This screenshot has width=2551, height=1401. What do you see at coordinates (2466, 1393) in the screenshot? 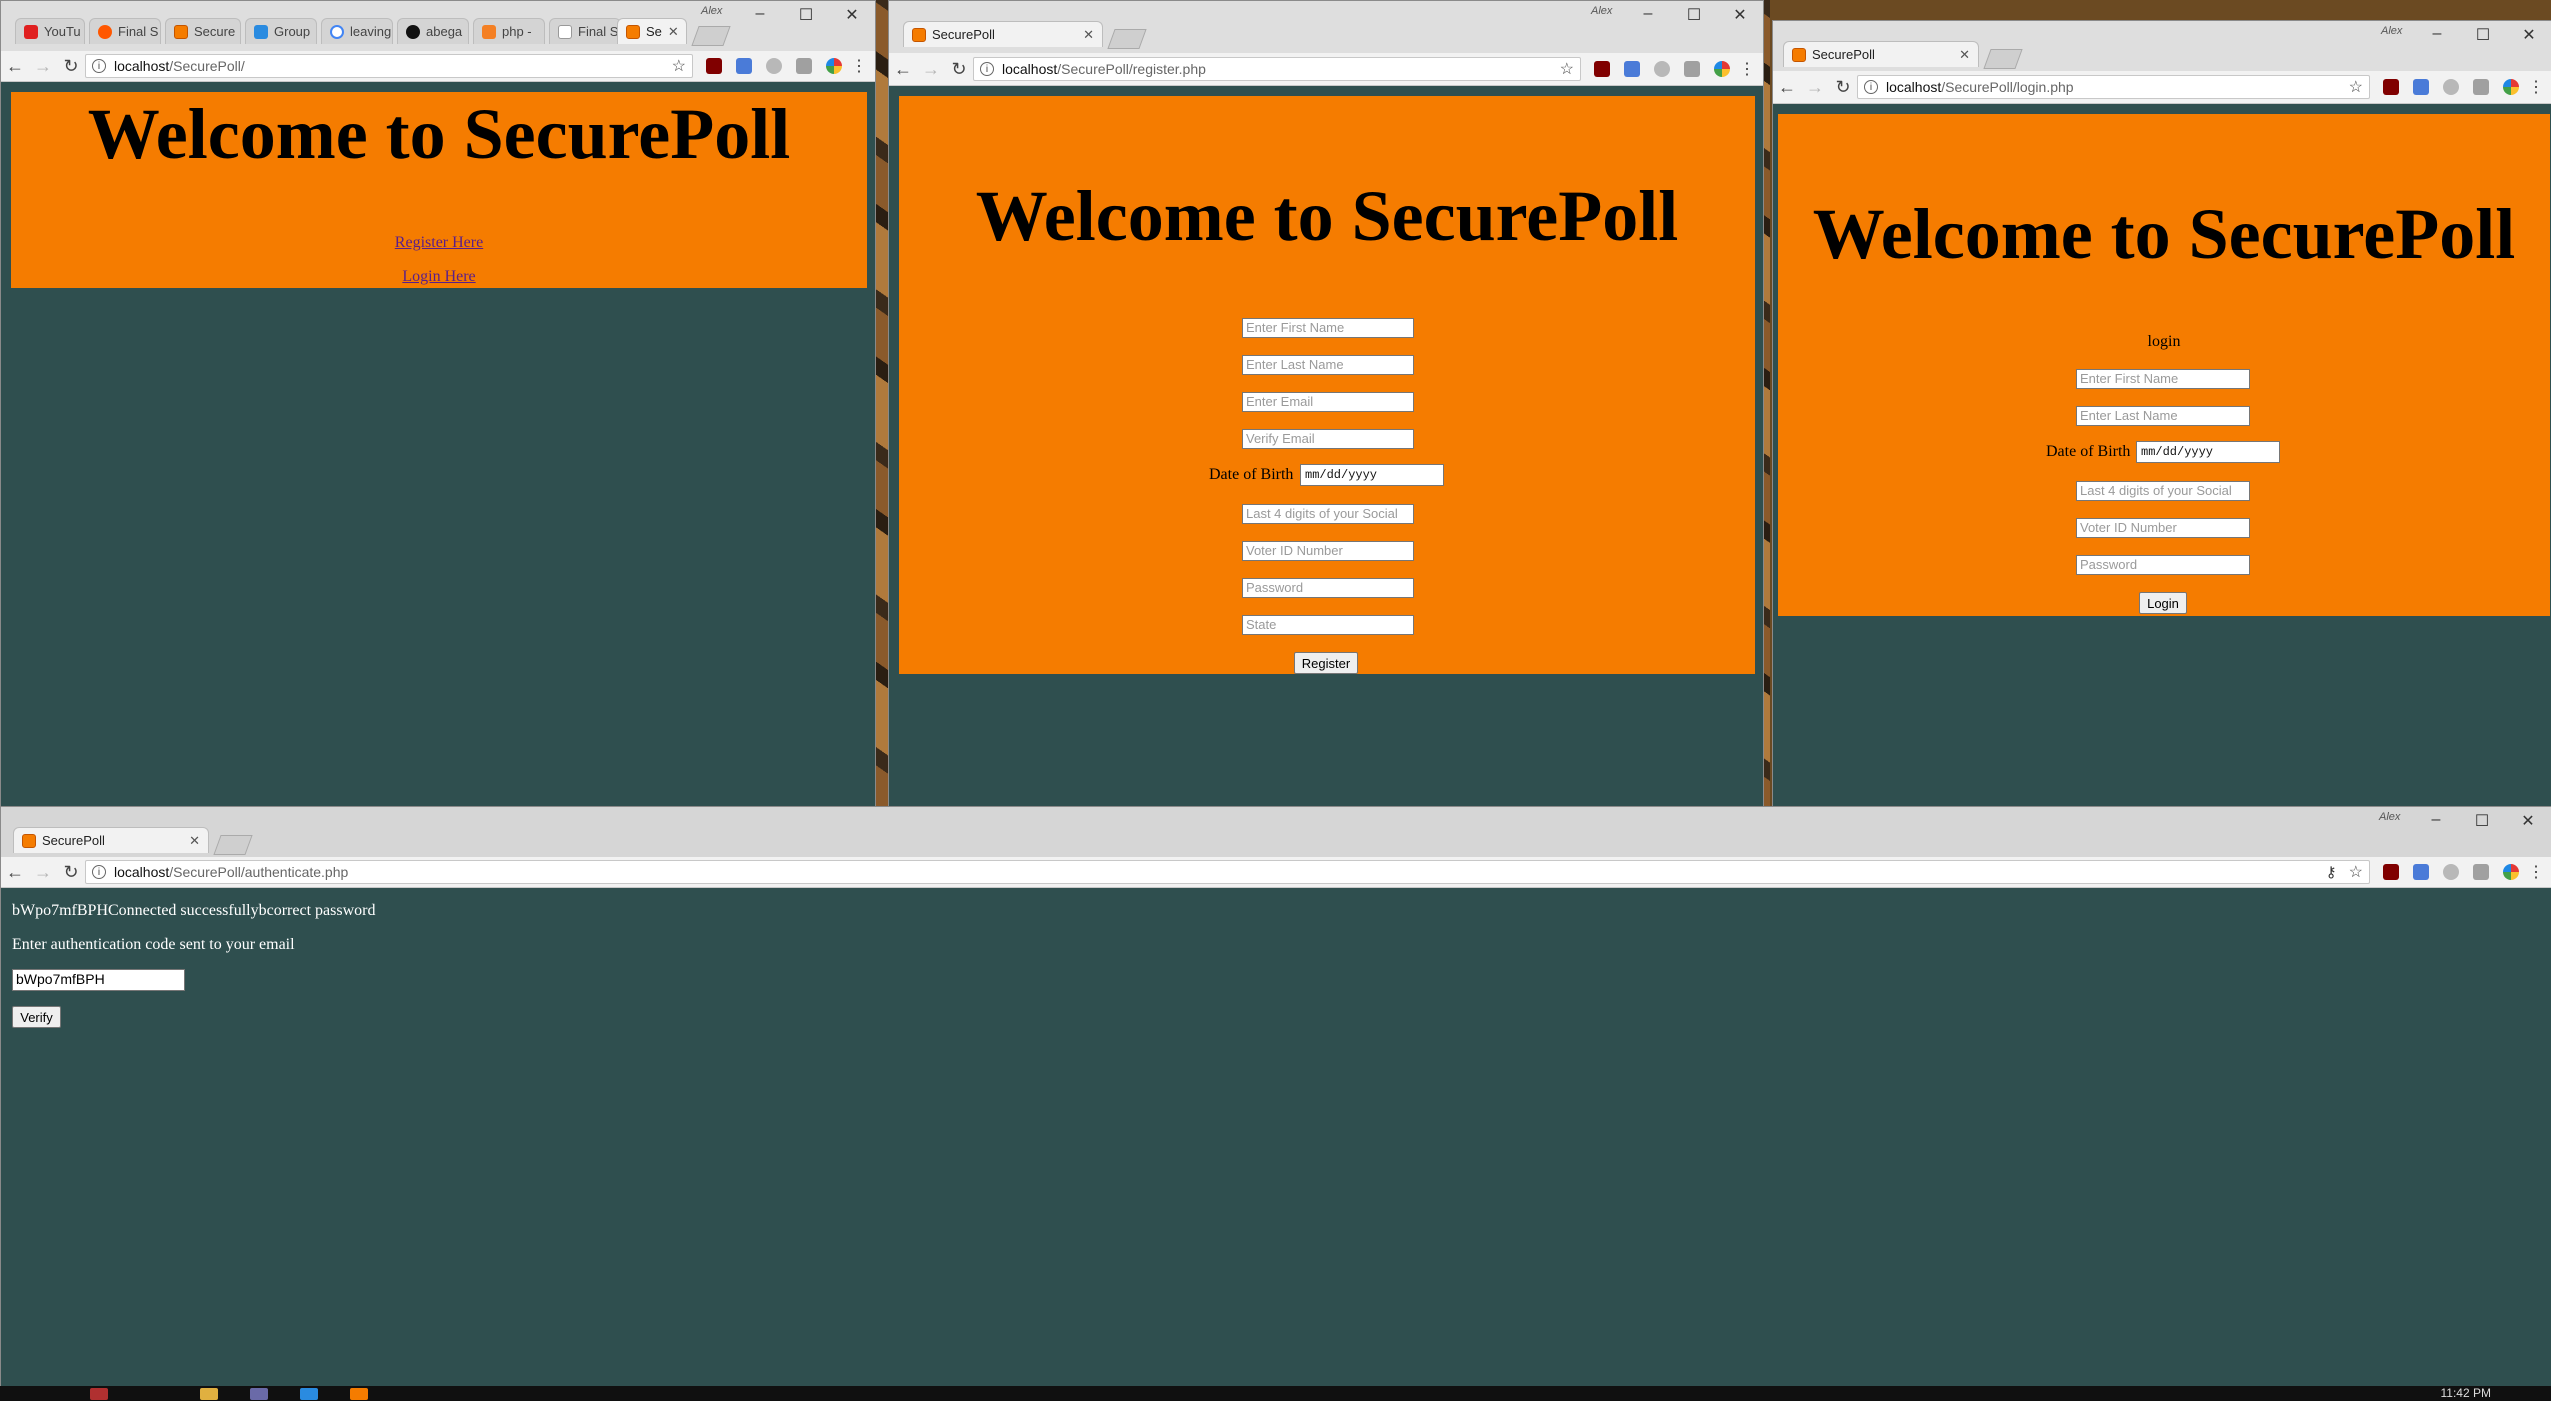
I see `taskbar-clock: 11:42 PM` at bounding box center [2466, 1393].